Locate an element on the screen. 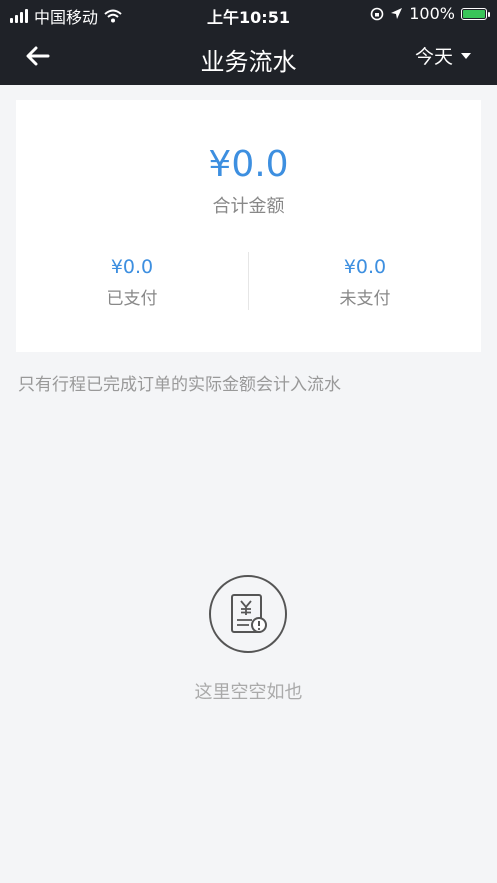  info-note: 只有行程已完成订单的实际金额会计入流水 is located at coordinates (179, 385).